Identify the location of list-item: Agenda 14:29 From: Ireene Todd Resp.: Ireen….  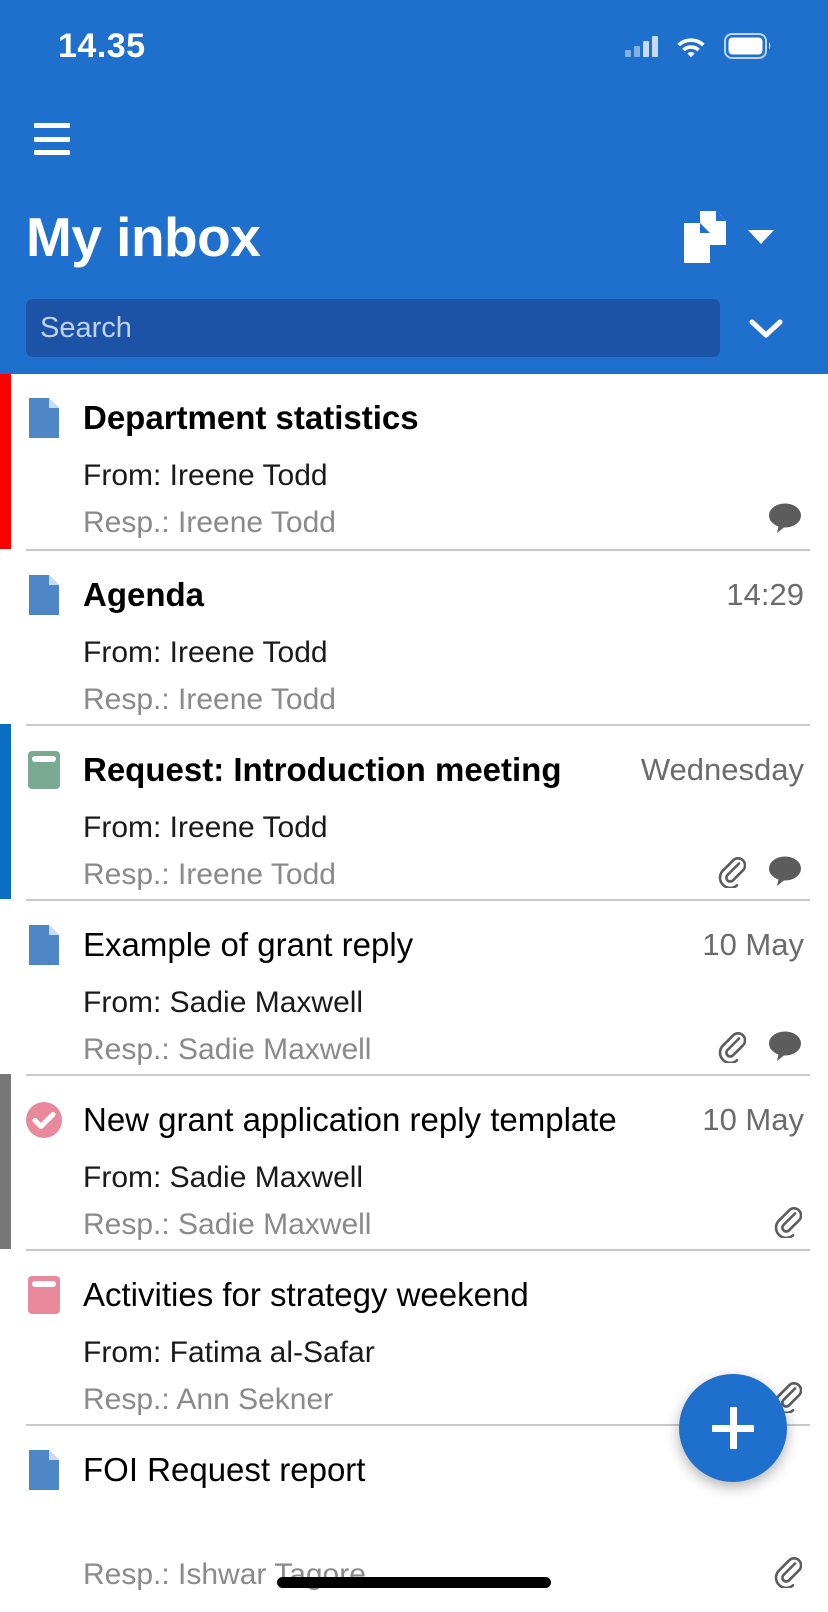
(414, 636).